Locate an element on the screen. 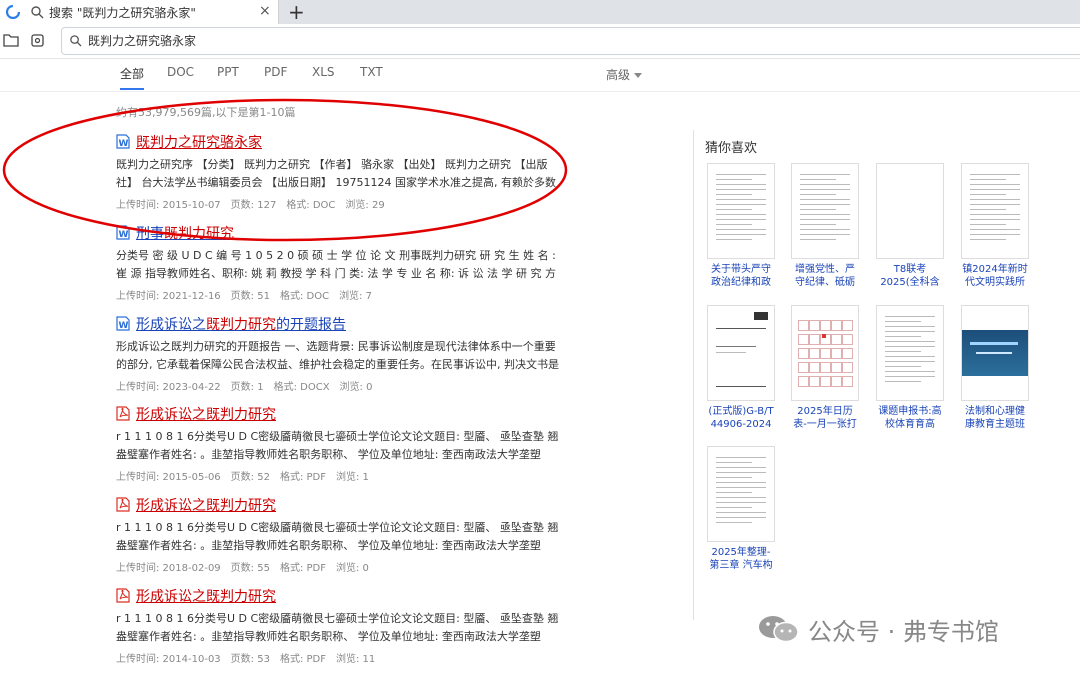 The width and height of the screenshot is (1080, 673). tab-ppt: PPT is located at coordinates (228, 72).